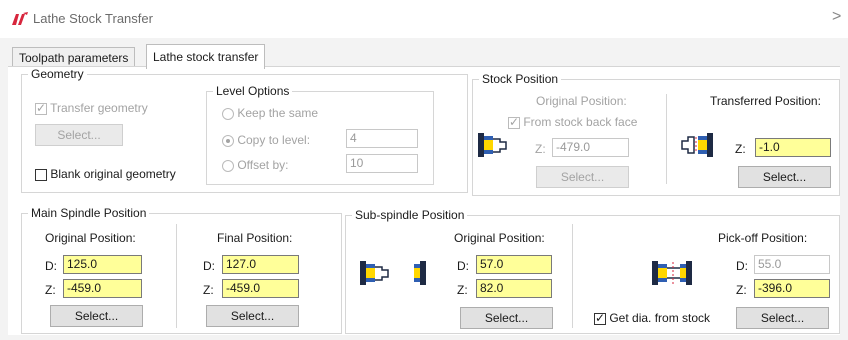  What do you see at coordinates (424, 19) in the screenshot?
I see `title-bar: Lathe Stock Transfer >` at bounding box center [424, 19].